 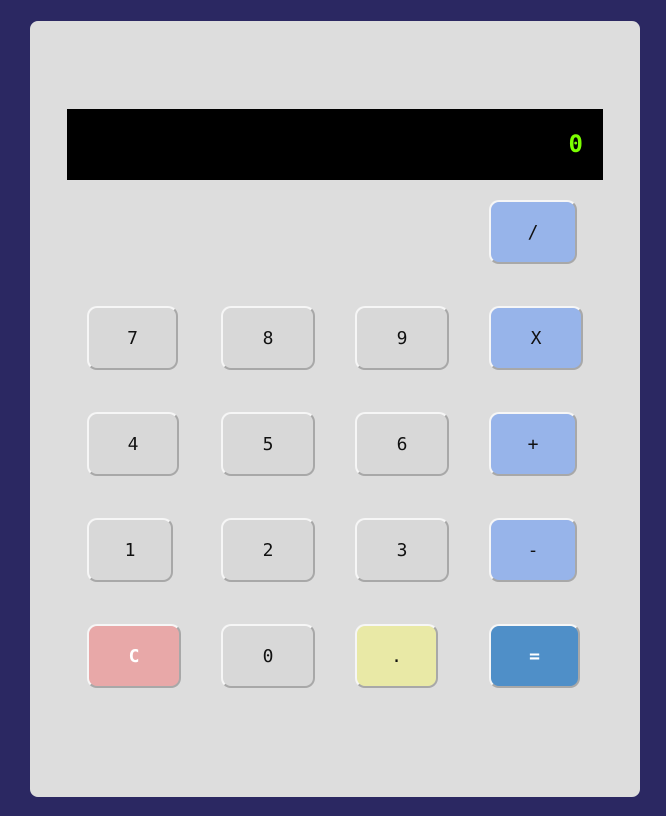 I want to click on eight-button: 8, so click(x=268, y=338).